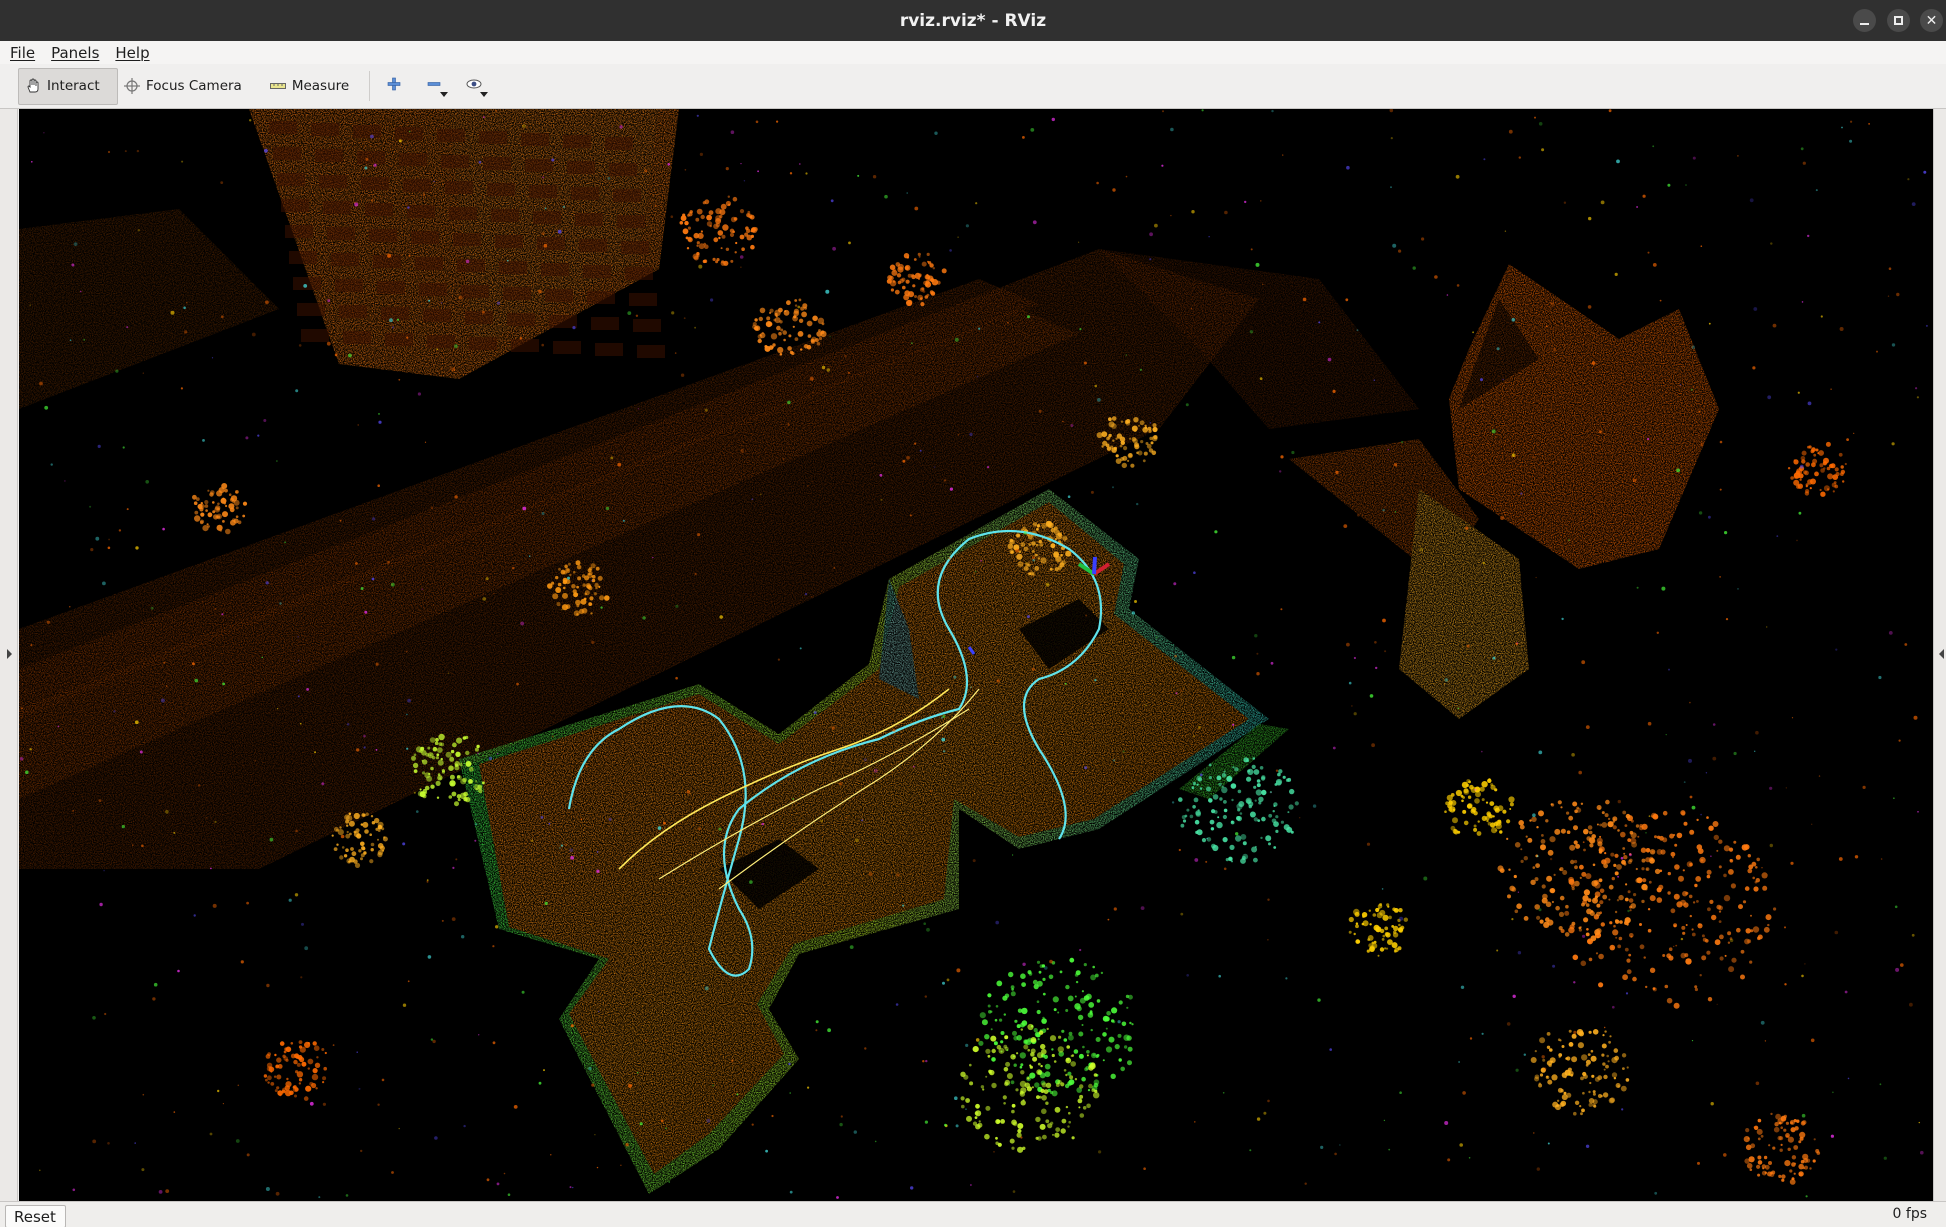  I want to click on maximize-button, so click(1898, 20).